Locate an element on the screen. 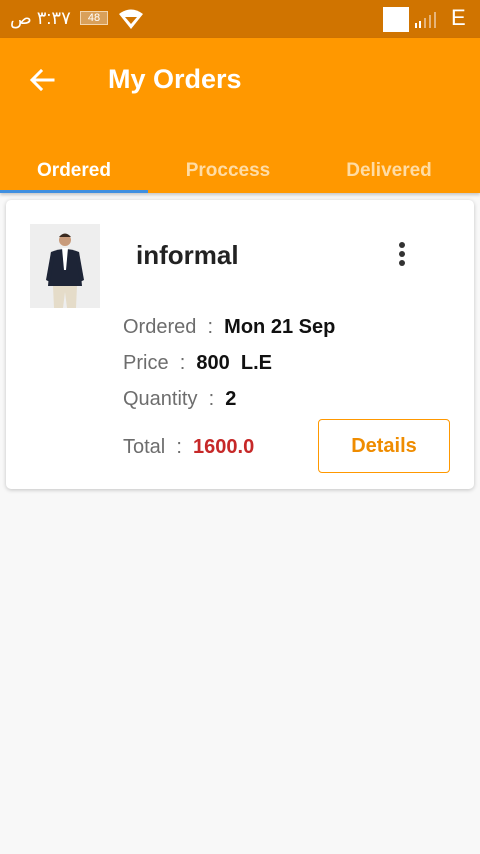 The height and width of the screenshot is (854, 480). details-button: Details is located at coordinates (384, 446).